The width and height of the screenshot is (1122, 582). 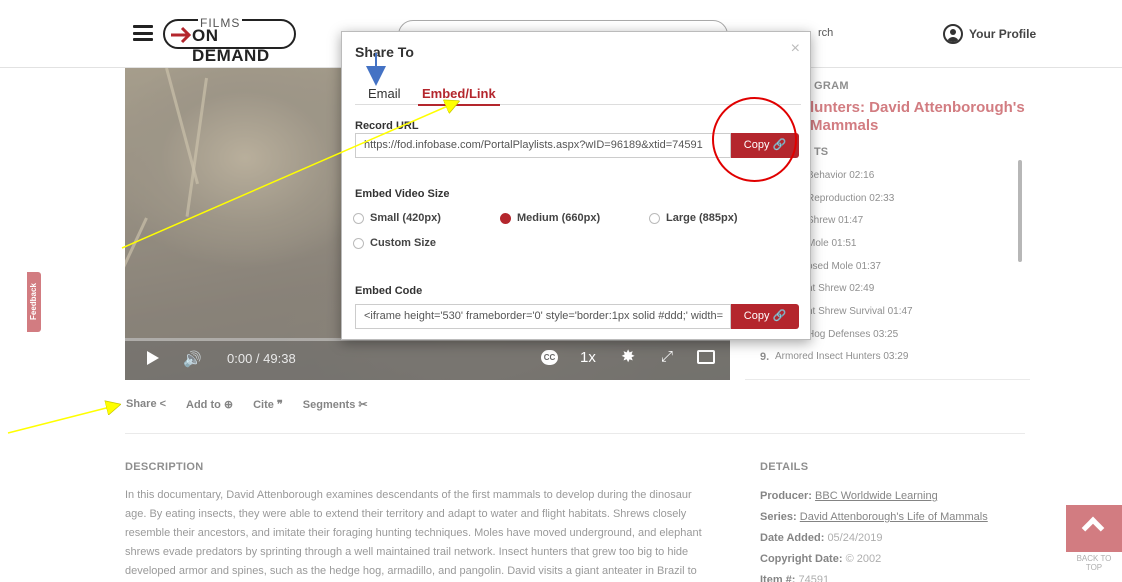 I want to click on size-label: Custom Size, so click(x=403, y=243).